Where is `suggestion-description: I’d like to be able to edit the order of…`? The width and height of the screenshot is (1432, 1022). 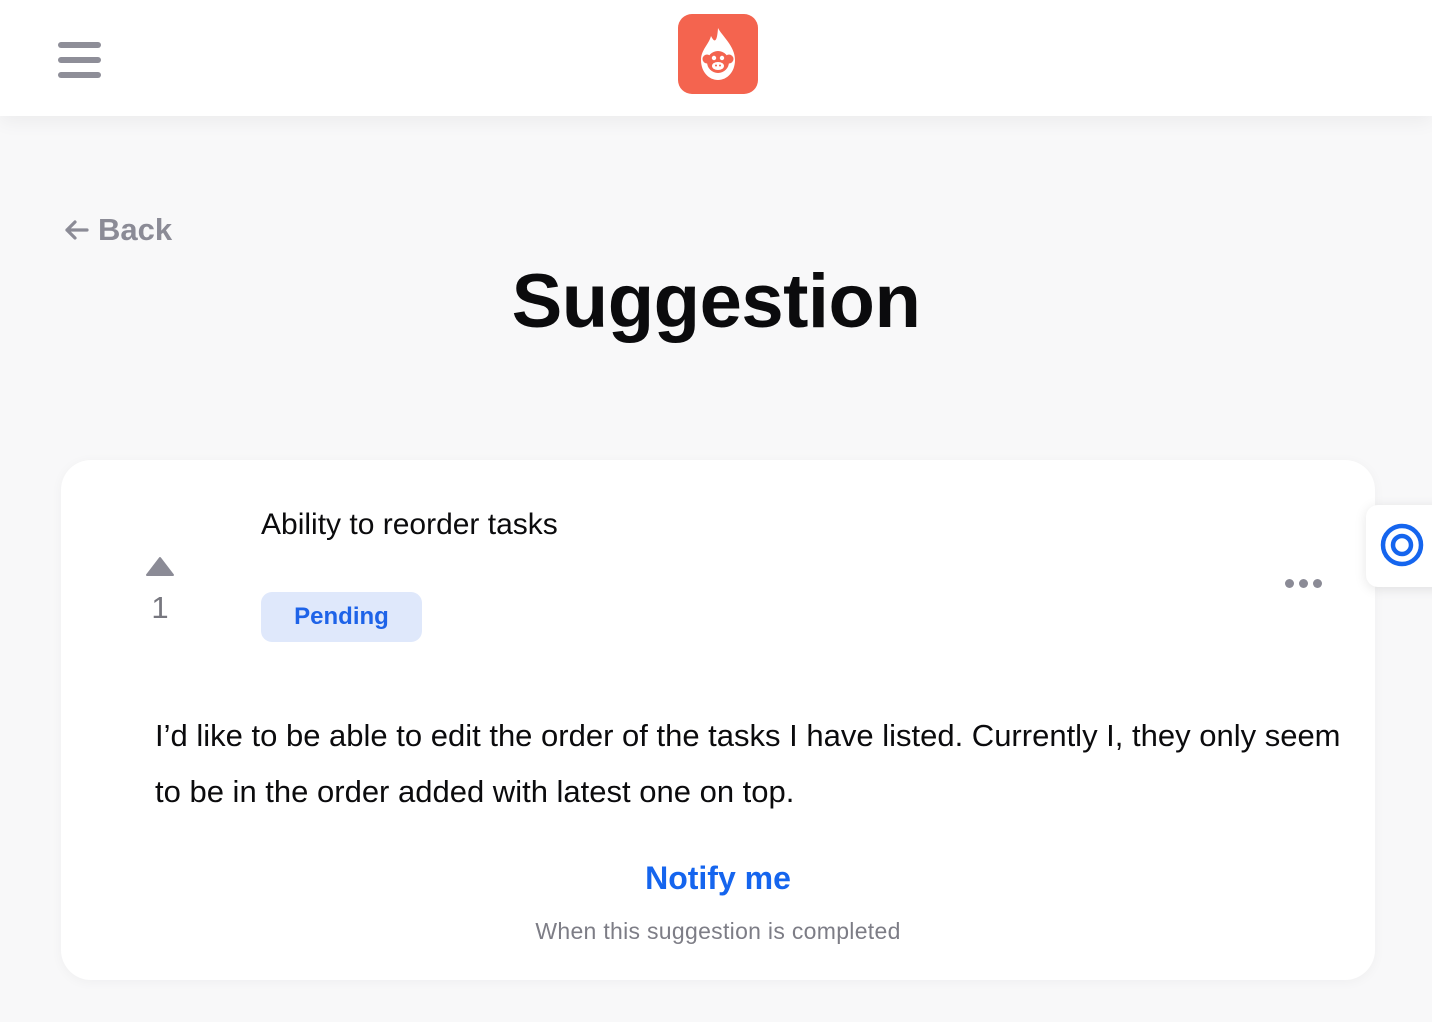
suggestion-description: I’d like to be able to edit the order of… is located at coordinates (748, 763).